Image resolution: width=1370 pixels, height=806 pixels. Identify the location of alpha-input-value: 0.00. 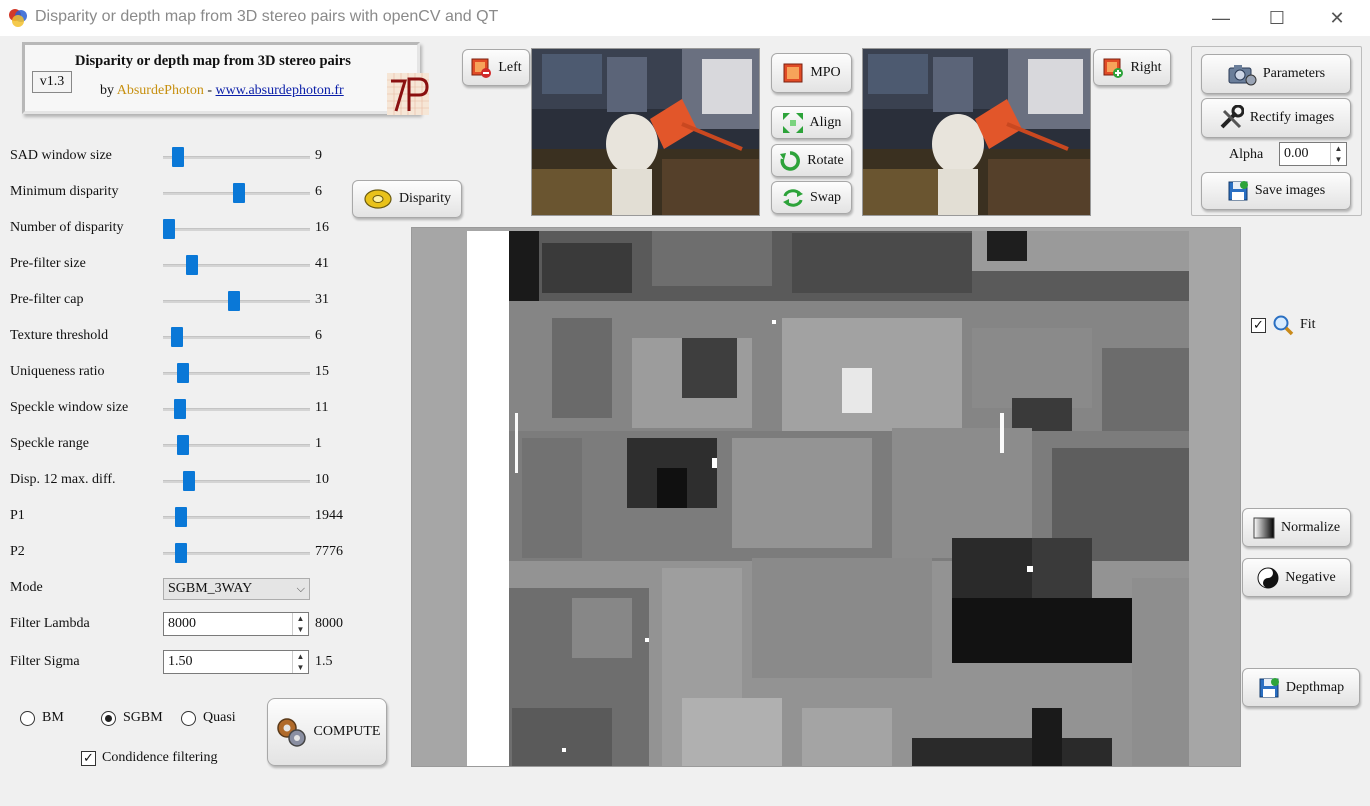
(1296, 153).